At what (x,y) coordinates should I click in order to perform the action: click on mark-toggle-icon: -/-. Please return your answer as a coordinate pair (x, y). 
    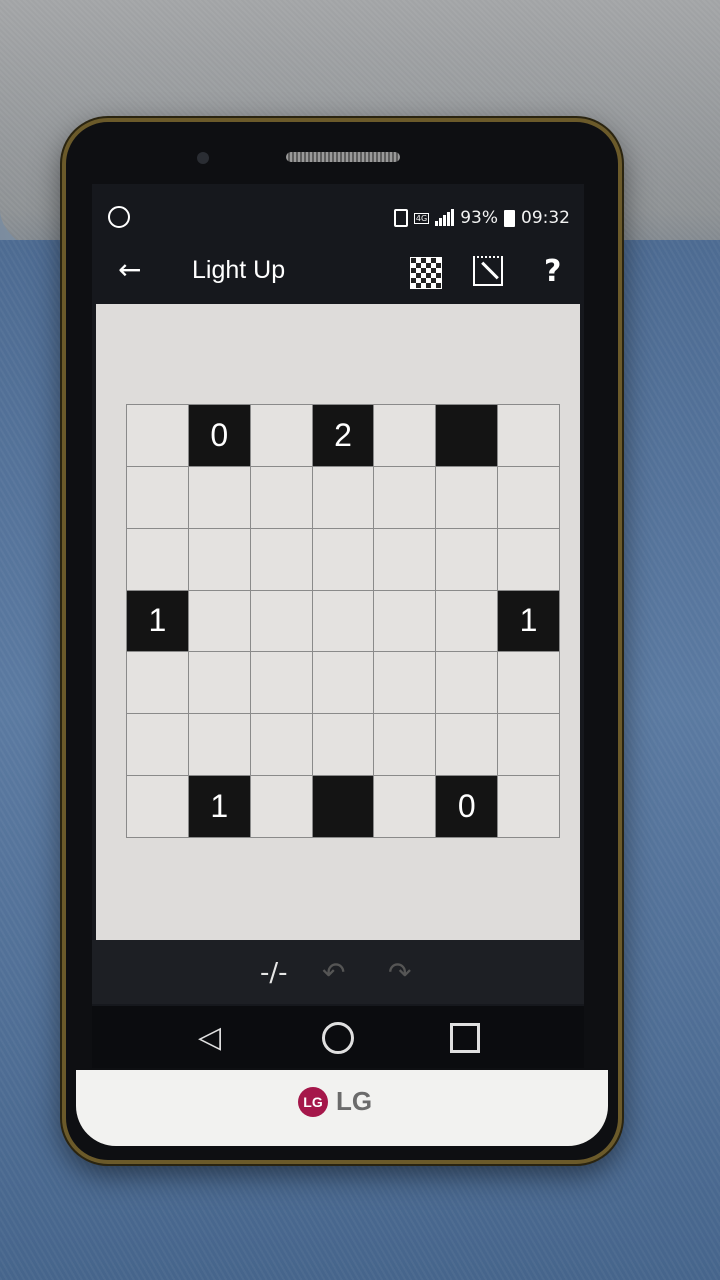
    Looking at the image, I should click on (274, 973).